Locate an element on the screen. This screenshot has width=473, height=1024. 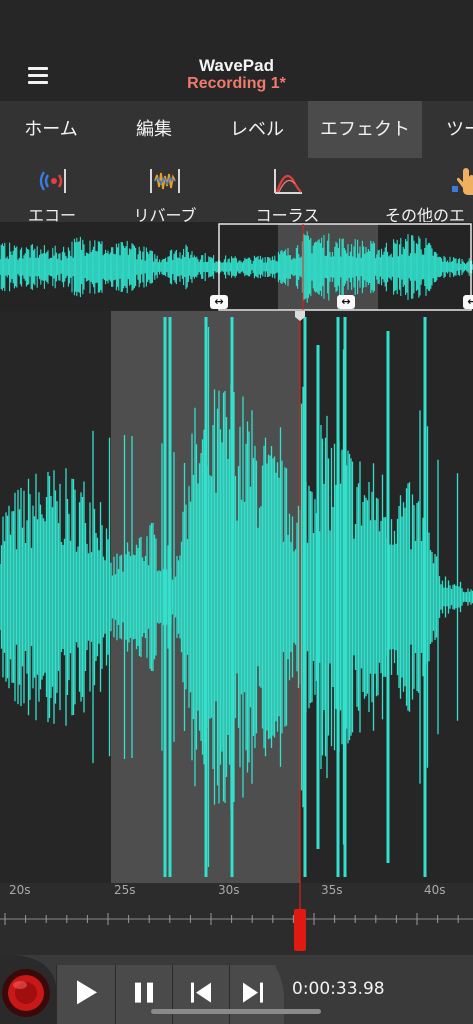
effects-toolbar: エコー リバーブ コーラス その他のエ is located at coordinates (236, 190).